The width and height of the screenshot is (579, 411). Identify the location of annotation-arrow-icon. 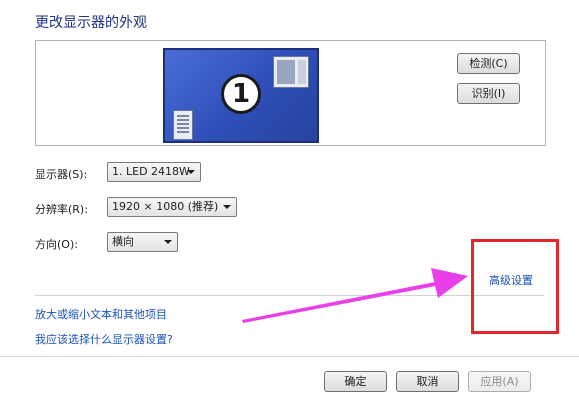
(355, 295).